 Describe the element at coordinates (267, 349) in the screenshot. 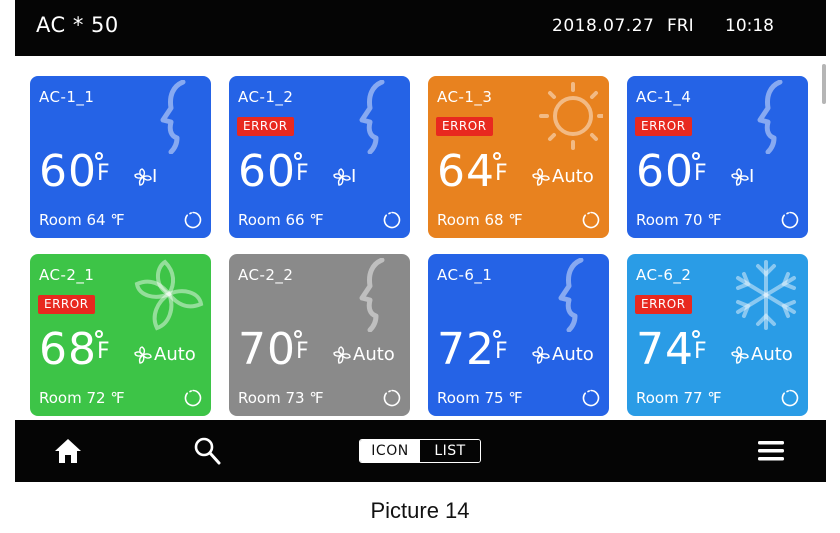

I see `set-temperature: 70` at that location.